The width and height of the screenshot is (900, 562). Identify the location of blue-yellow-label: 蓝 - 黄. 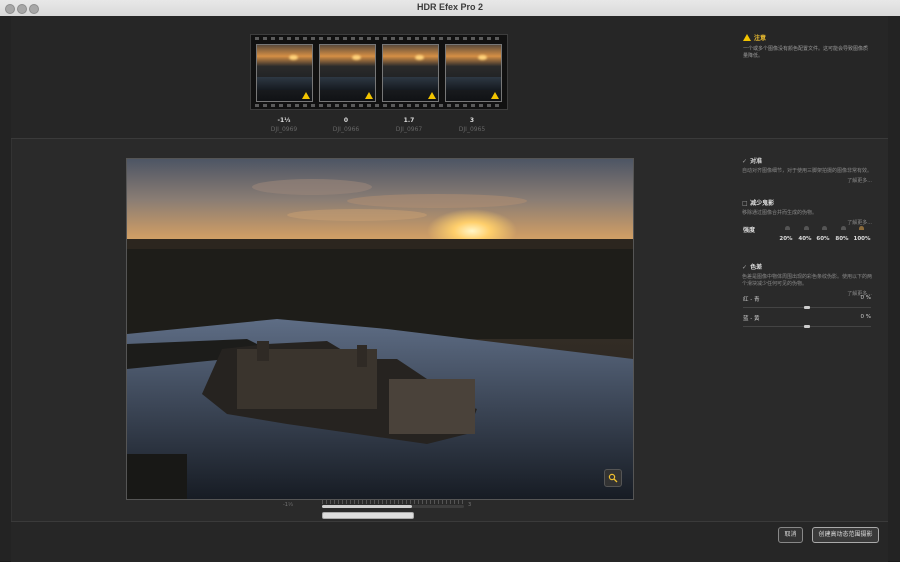
(751, 319).